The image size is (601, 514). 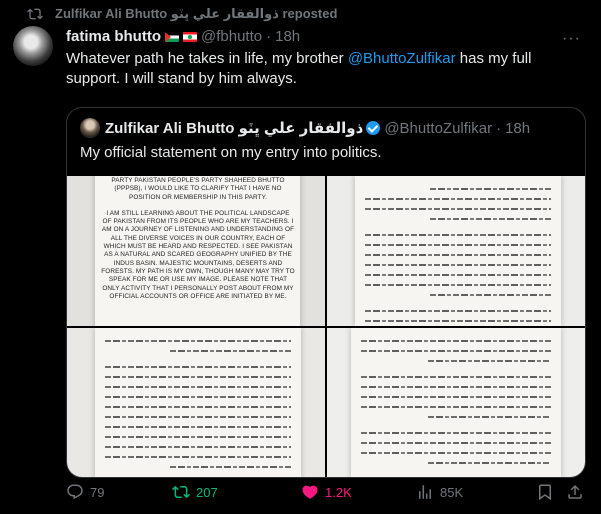 I want to click on repost-count: 207, so click(x=207, y=492).